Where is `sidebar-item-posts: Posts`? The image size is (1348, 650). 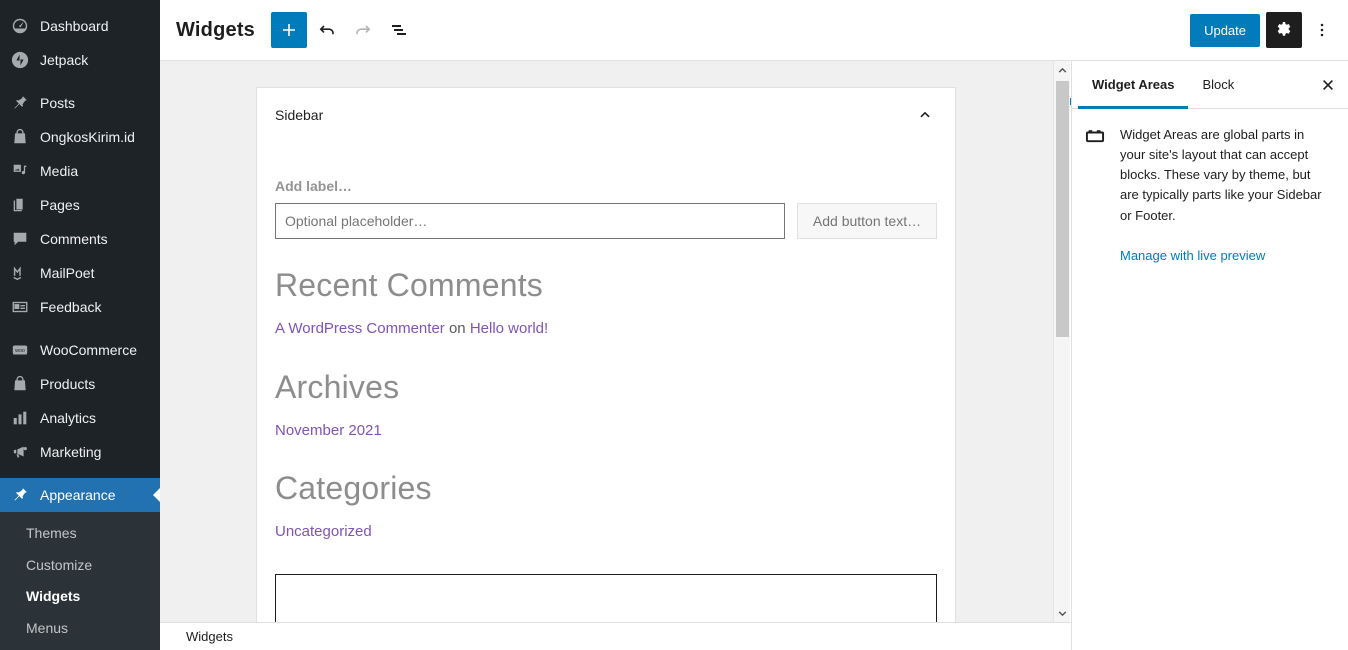
sidebar-item-posts: Posts is located at coordinates (80, 103).